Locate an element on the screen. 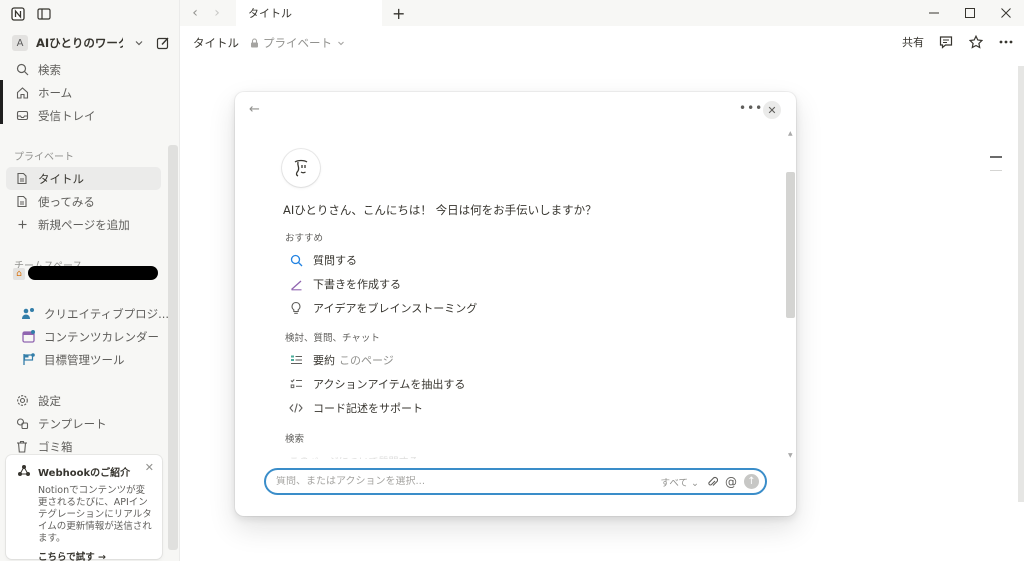  sidebar-item-label: ホーム is located at coordinates (55, 92).